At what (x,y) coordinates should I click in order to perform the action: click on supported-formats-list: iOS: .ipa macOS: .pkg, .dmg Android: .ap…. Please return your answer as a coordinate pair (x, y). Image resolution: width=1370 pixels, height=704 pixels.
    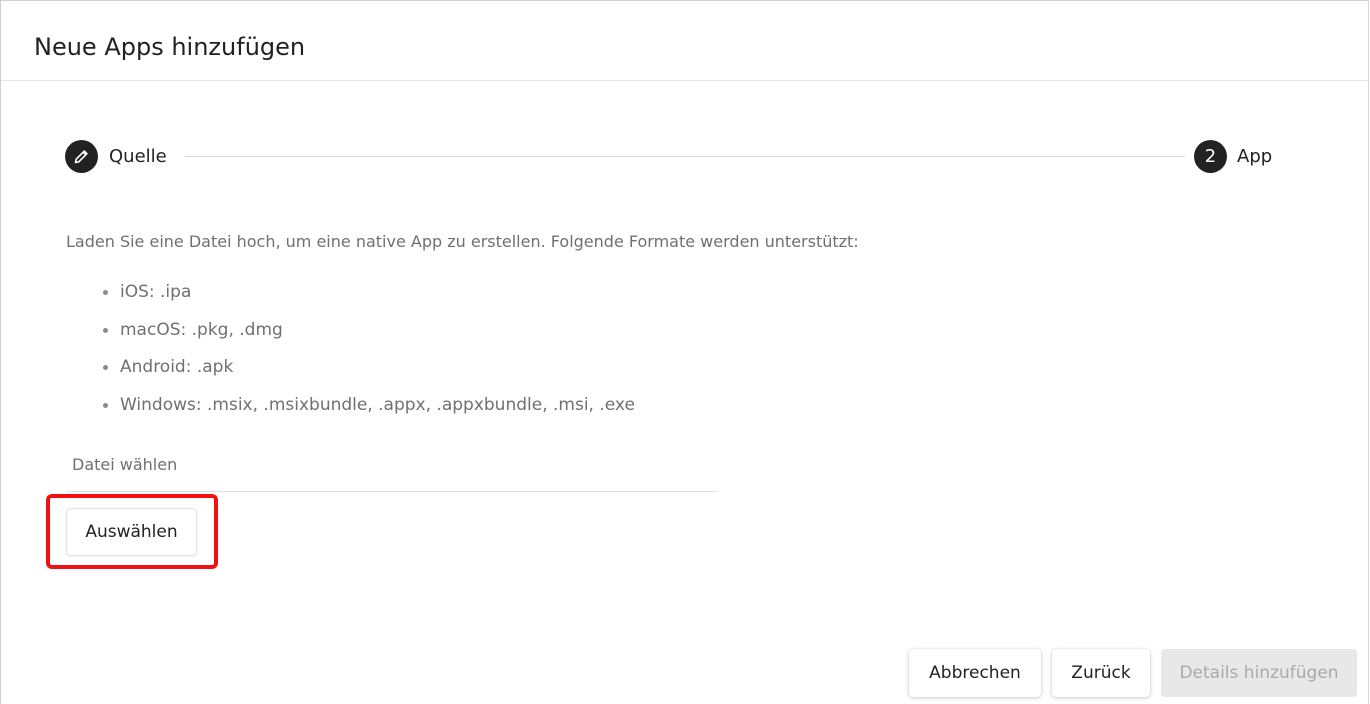
    Looking at the image, I should click on (369, 355).